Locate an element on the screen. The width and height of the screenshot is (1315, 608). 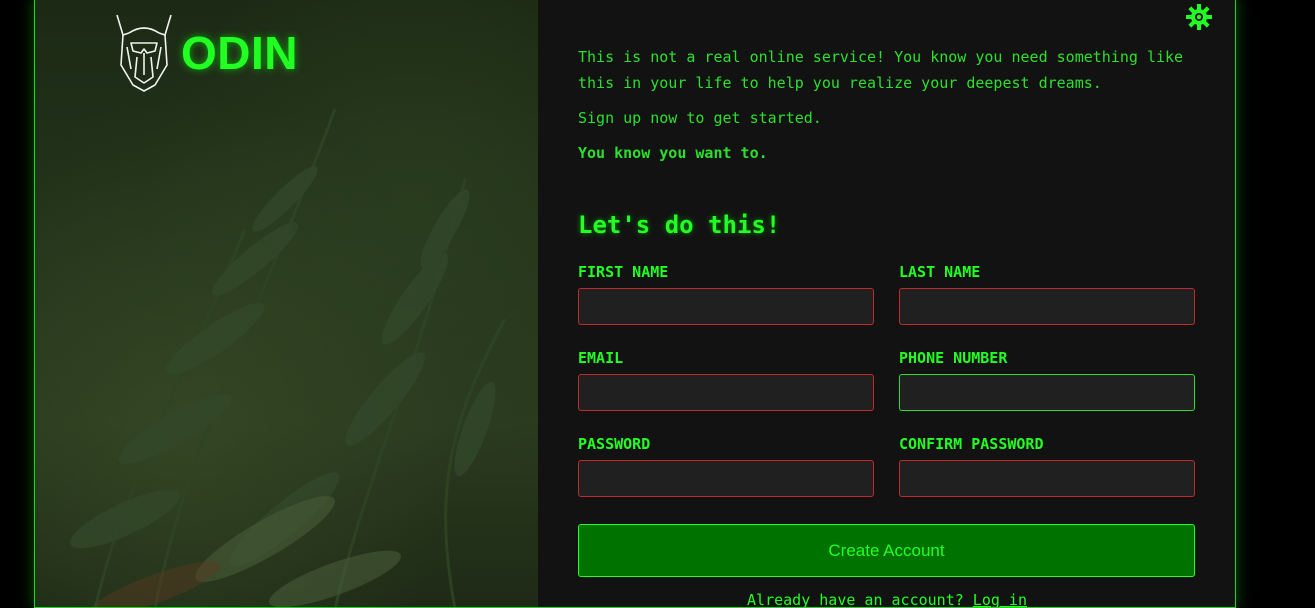
first-name-field: FIRST NAME is located at coordinates (726, 293).